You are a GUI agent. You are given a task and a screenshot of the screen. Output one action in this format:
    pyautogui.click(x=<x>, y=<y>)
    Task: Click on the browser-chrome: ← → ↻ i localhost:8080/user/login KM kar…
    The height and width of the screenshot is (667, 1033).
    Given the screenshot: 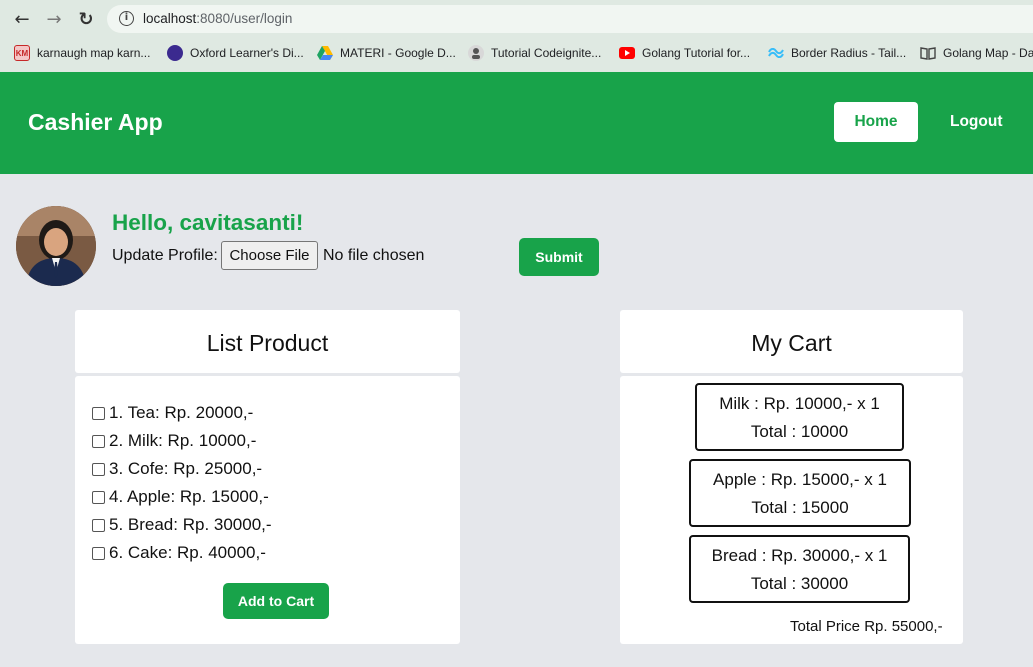 What is the action you would take?
    pyautogui.click(x=516, y=36)
    